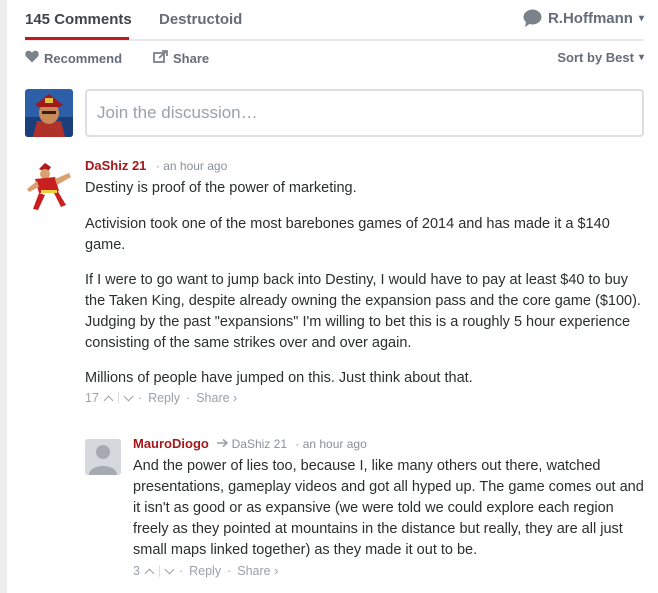  I want to click on sort-dropdown: Sort by Best ▾, so click(600, 57).